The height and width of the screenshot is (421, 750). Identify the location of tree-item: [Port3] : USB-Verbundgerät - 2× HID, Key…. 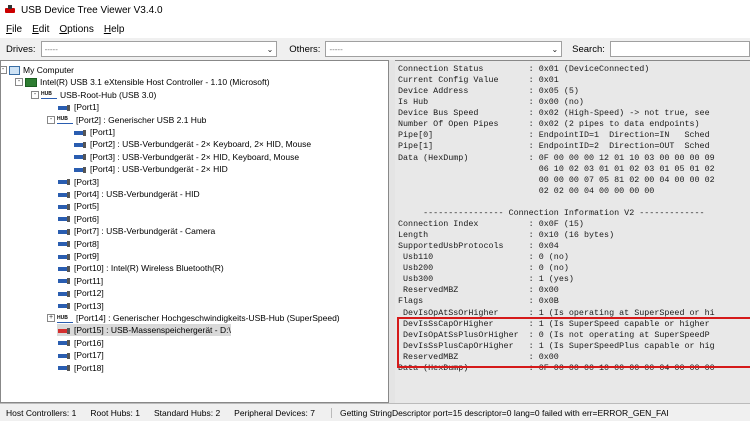
(186, 157).